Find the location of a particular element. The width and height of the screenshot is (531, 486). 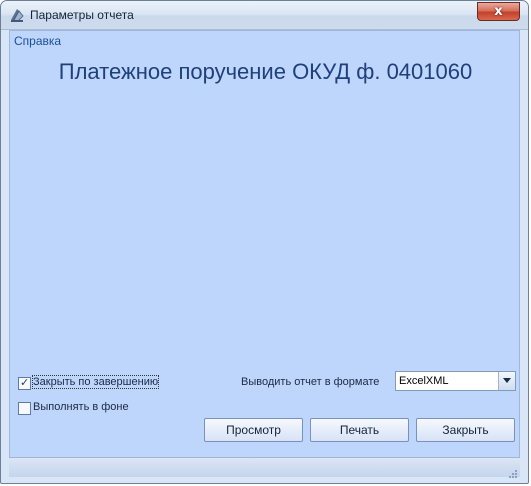

checkmark-icon: ✓ is located at coordinates (25, 382).